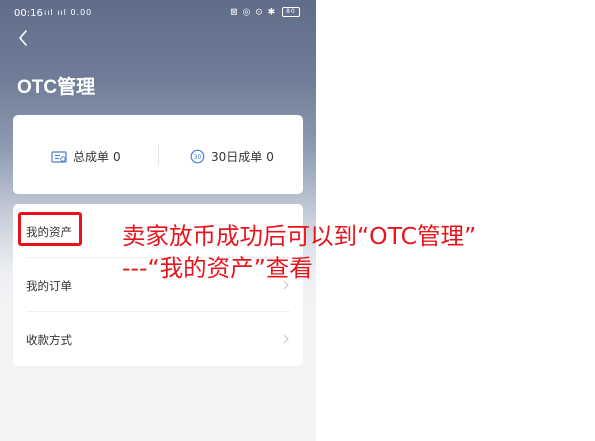 This screenshot has height=441, width=595. I want to click on calendar-30-icon: 30, so click(197, 156).